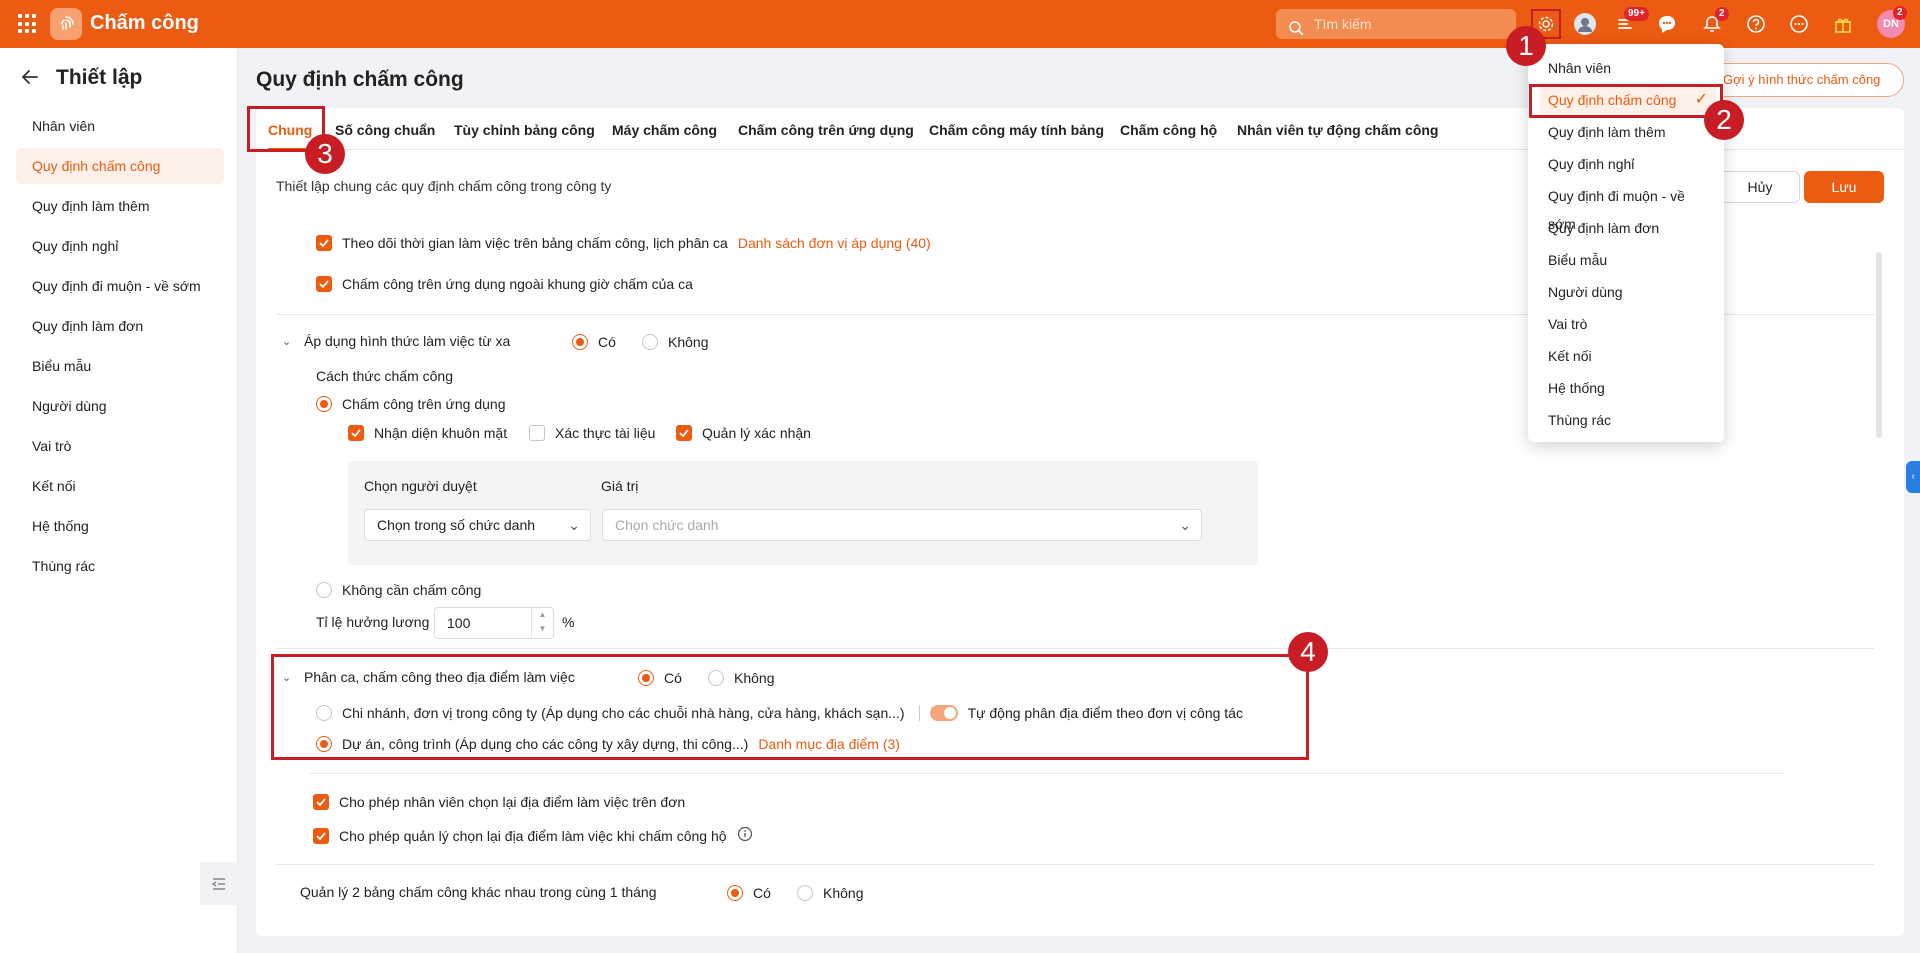 This screenshot has height=953, width=1920. I want to click on track-time-checkbox, so click(324, 243).